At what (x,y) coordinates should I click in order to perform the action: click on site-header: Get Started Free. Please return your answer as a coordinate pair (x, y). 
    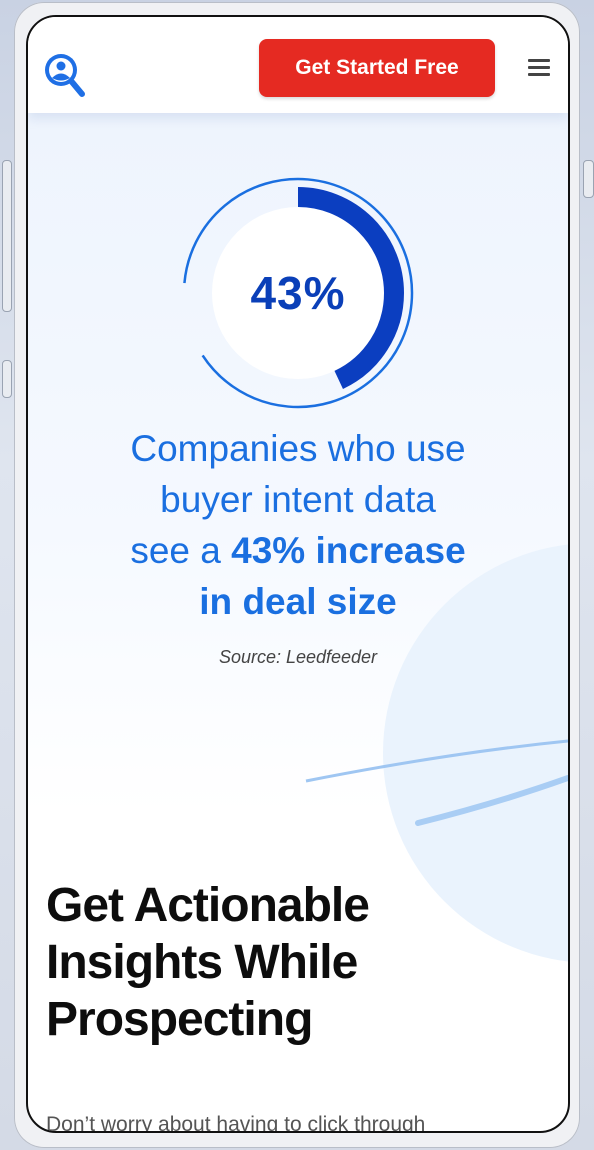
    Looking at the image, I should click on (298, 65).